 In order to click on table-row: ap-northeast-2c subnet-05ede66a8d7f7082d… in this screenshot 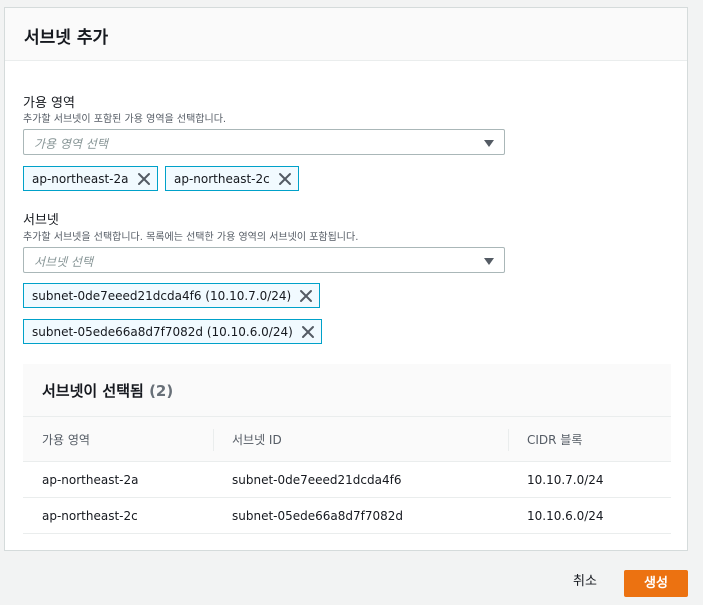, I will do `click(347, 516)`.